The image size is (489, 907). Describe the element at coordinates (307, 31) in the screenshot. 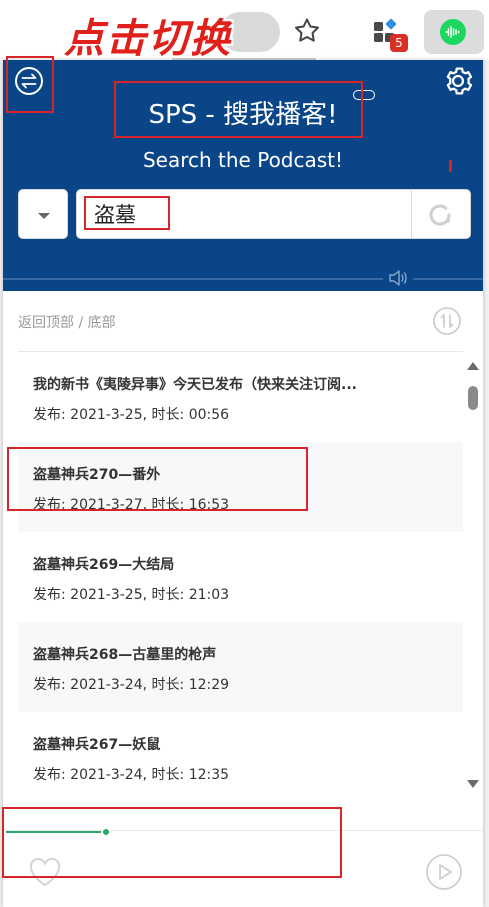

I see `star-icon` at that location.